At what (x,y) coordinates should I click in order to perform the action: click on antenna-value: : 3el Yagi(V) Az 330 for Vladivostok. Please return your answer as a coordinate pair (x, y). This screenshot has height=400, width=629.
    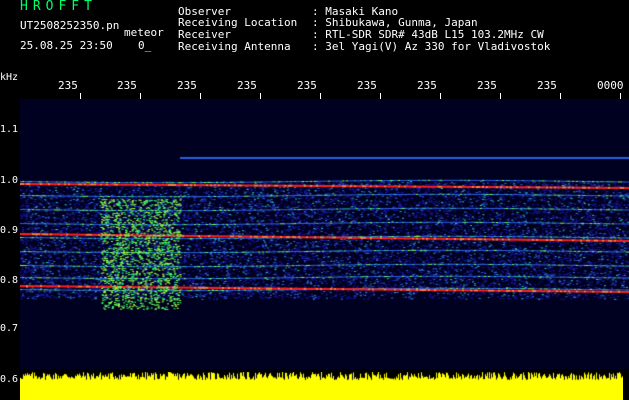
    Looking at the image, I should click on (431, 46).